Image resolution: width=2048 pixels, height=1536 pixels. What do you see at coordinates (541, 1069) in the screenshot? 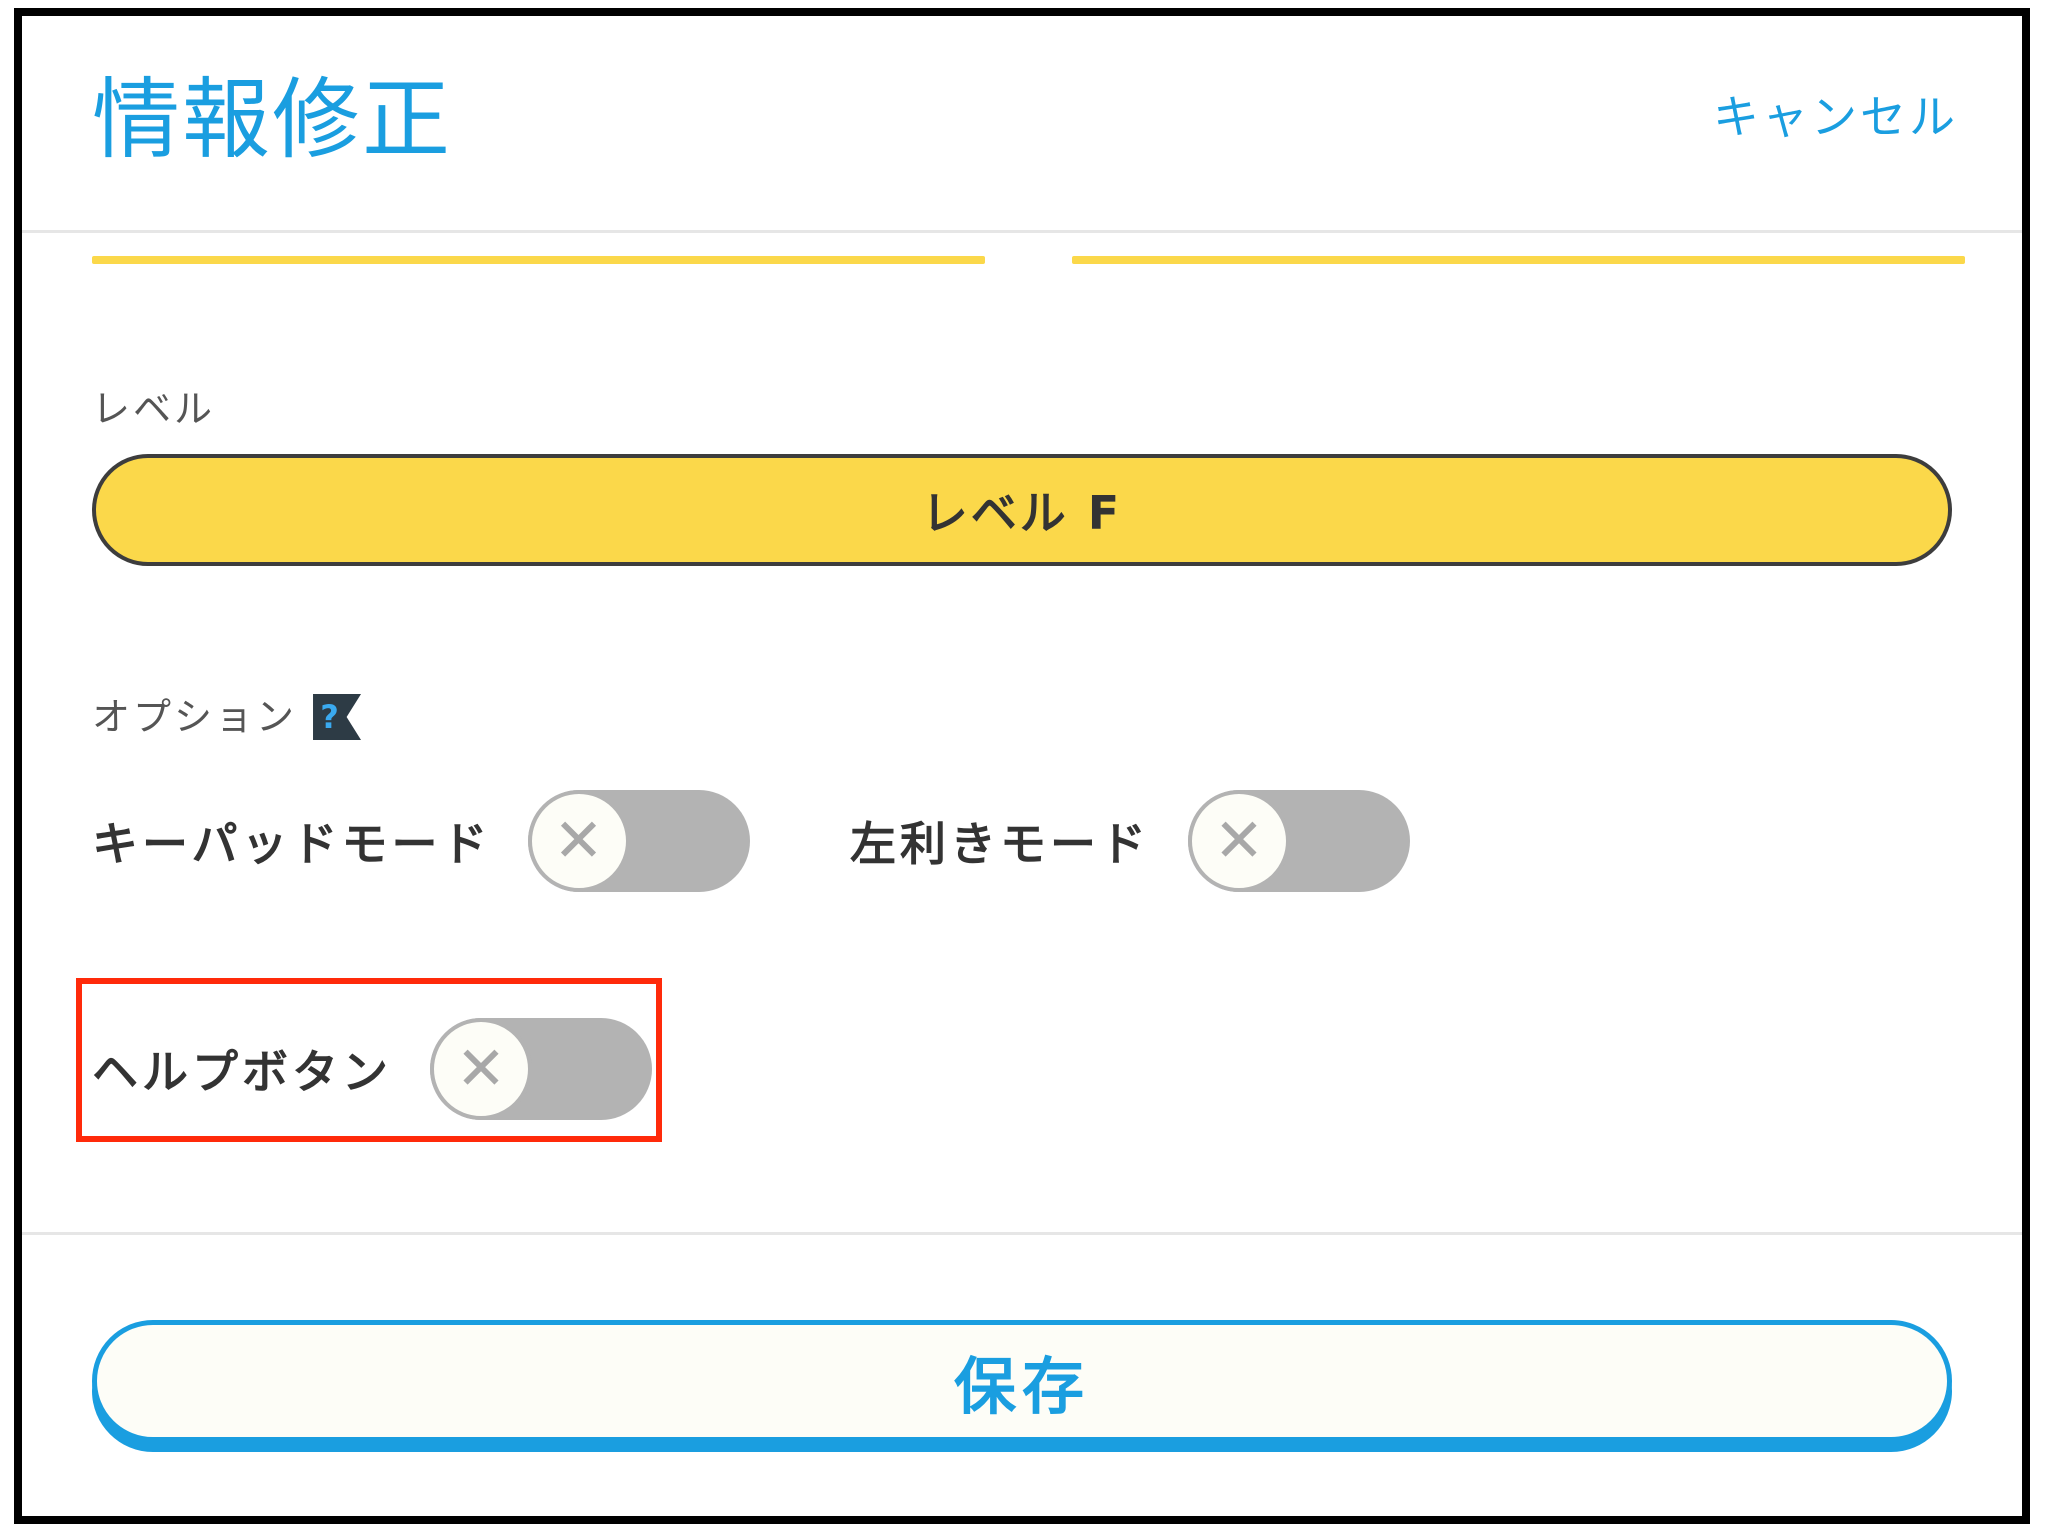
I see `help-button-toggle: ✕` at bounding box center [541, 1069].